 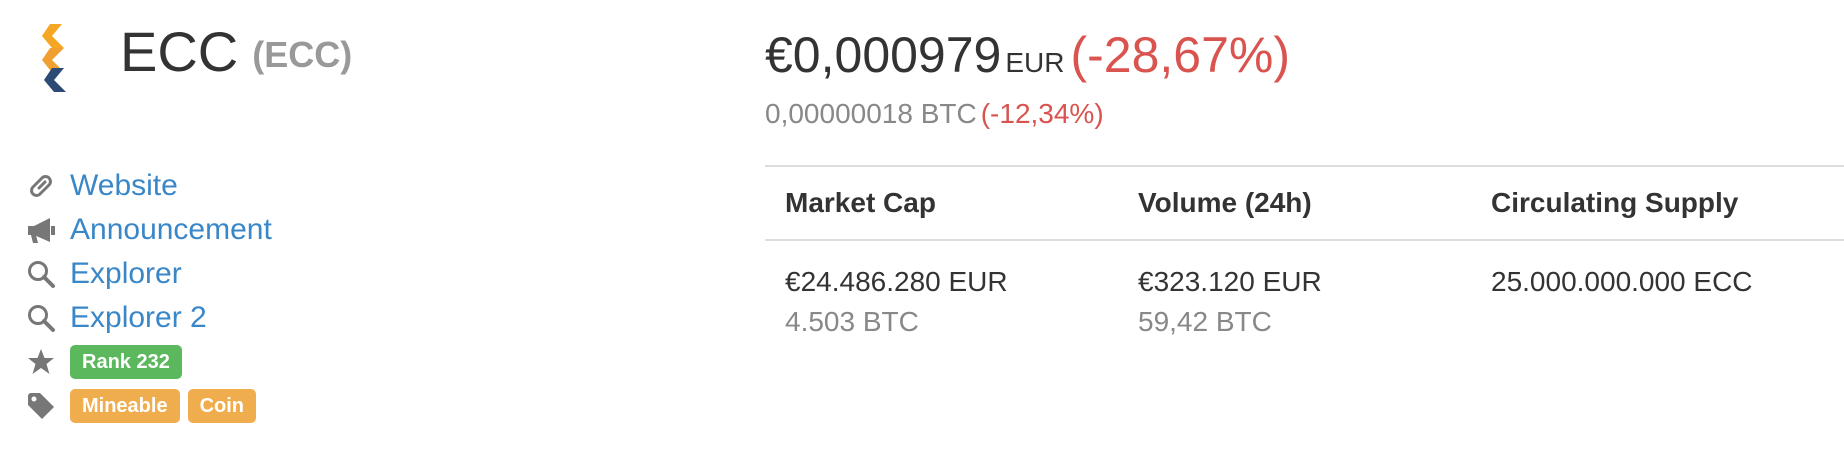 I want to click on coin-title: ECC (ECC), so click(x=236, y=52).